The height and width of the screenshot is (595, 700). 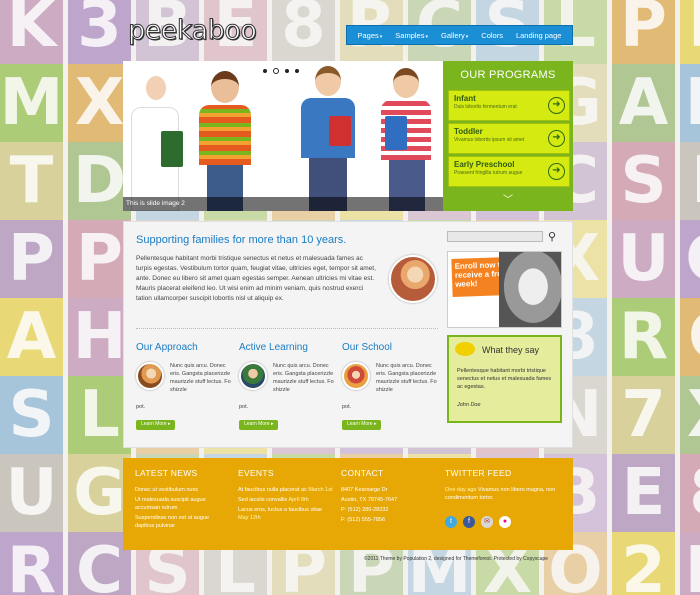 What do you see at coordinates (287, 328) in the screenshot?
I see `divider` at bounding box center [287, 328].